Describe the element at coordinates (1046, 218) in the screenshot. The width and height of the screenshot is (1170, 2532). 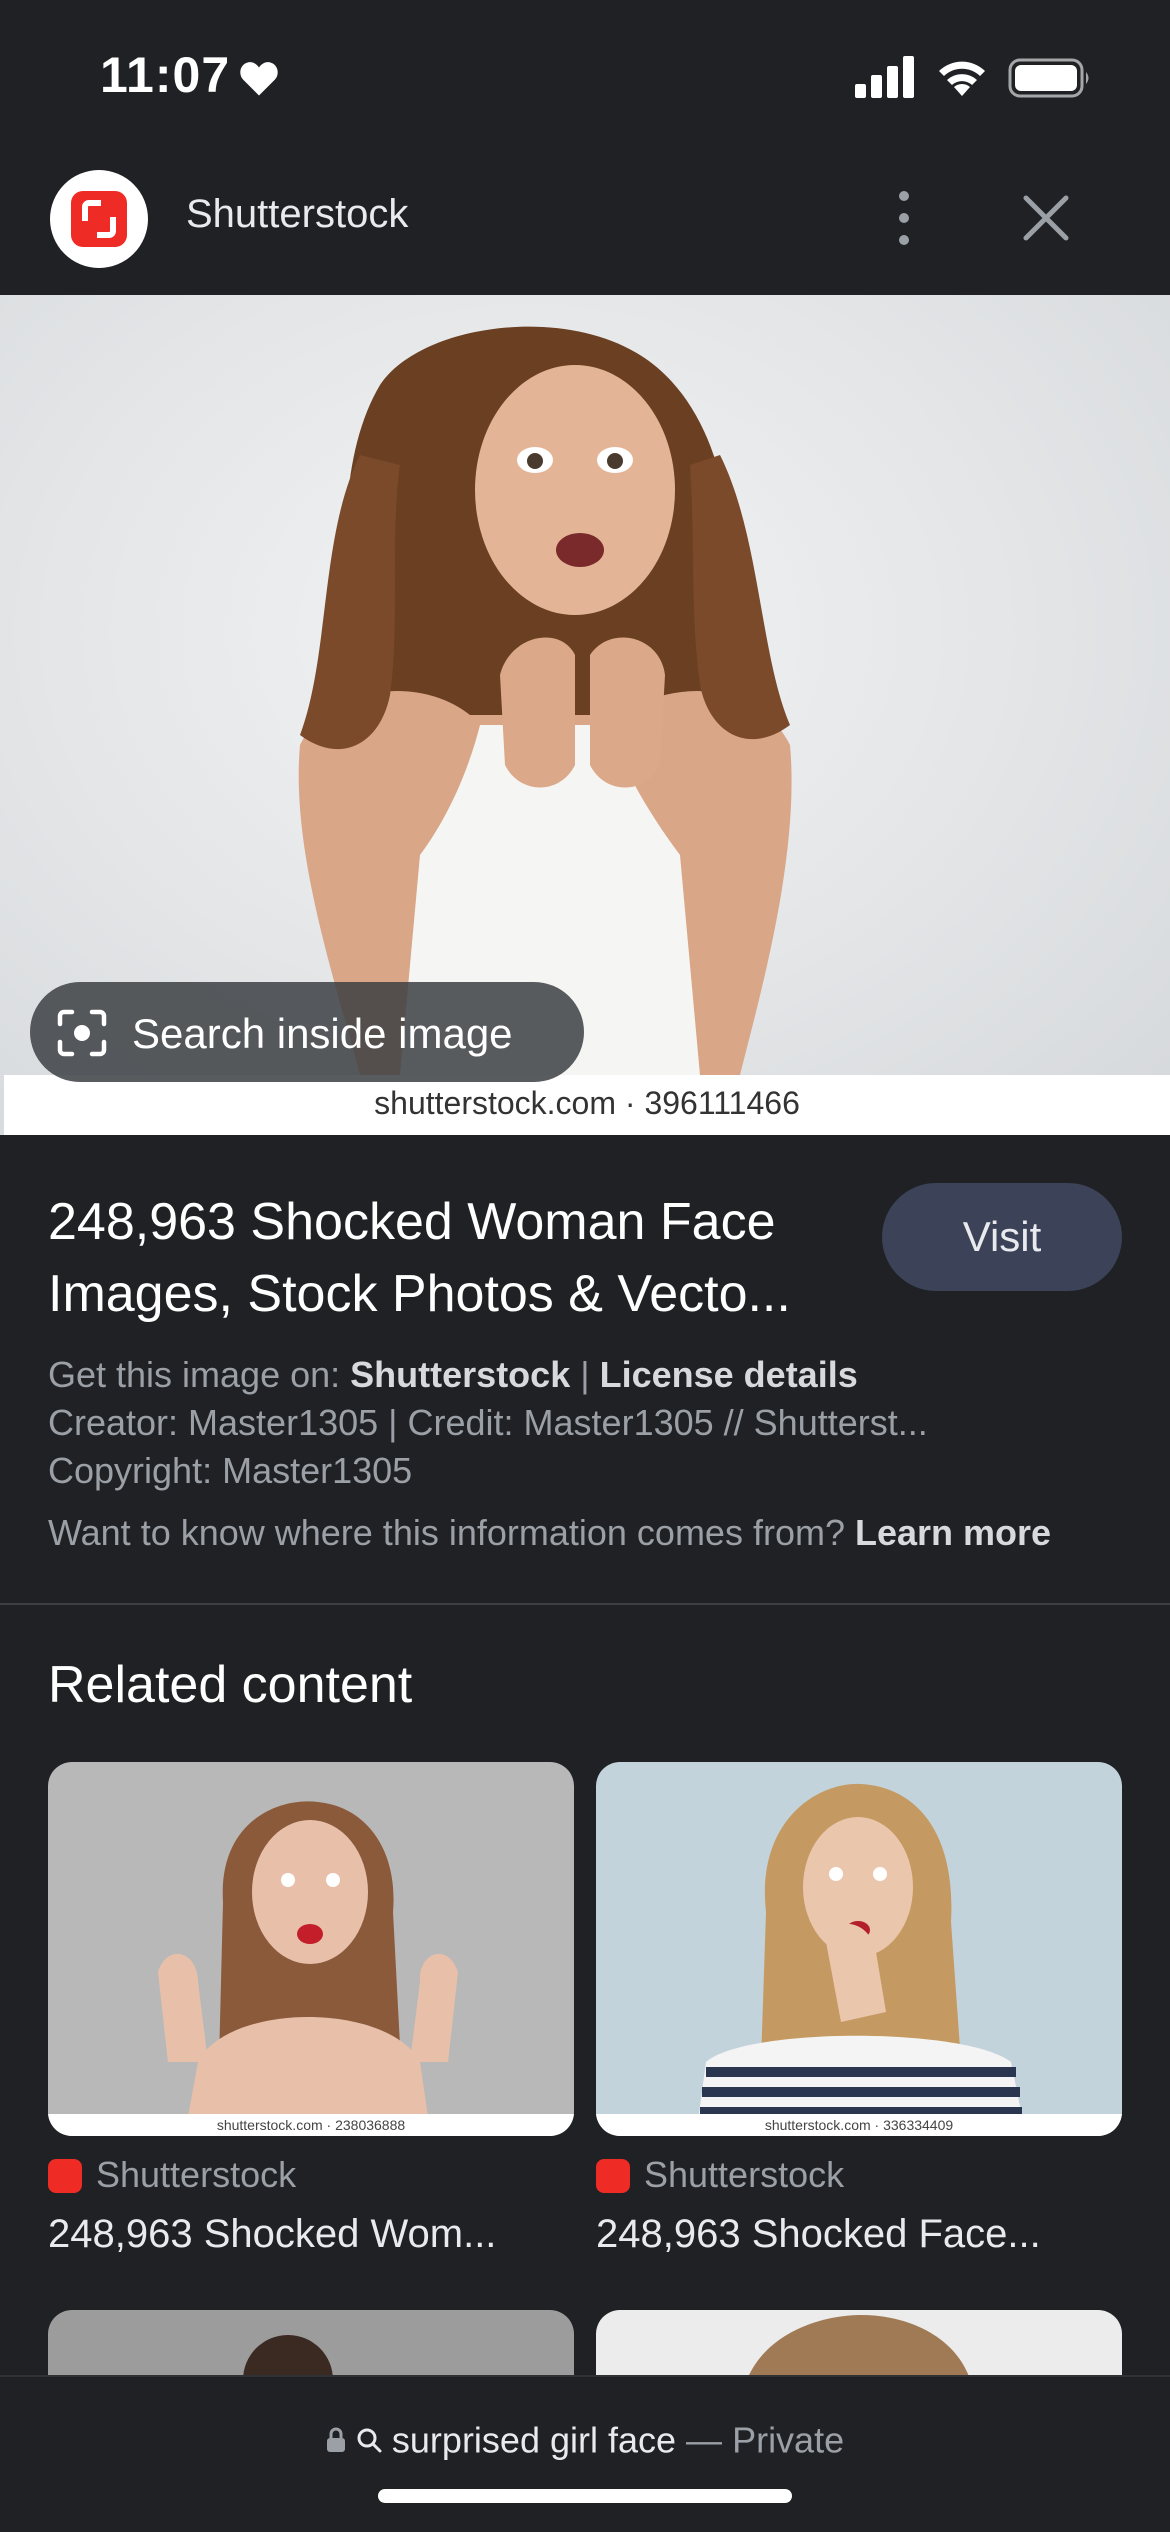
I see `close-icon` at that location.